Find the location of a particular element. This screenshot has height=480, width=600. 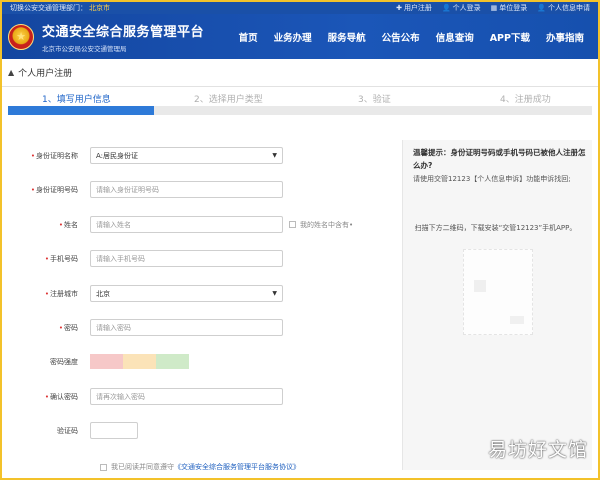

nav-business: 业务办理 is located at coordinates (293, 37).